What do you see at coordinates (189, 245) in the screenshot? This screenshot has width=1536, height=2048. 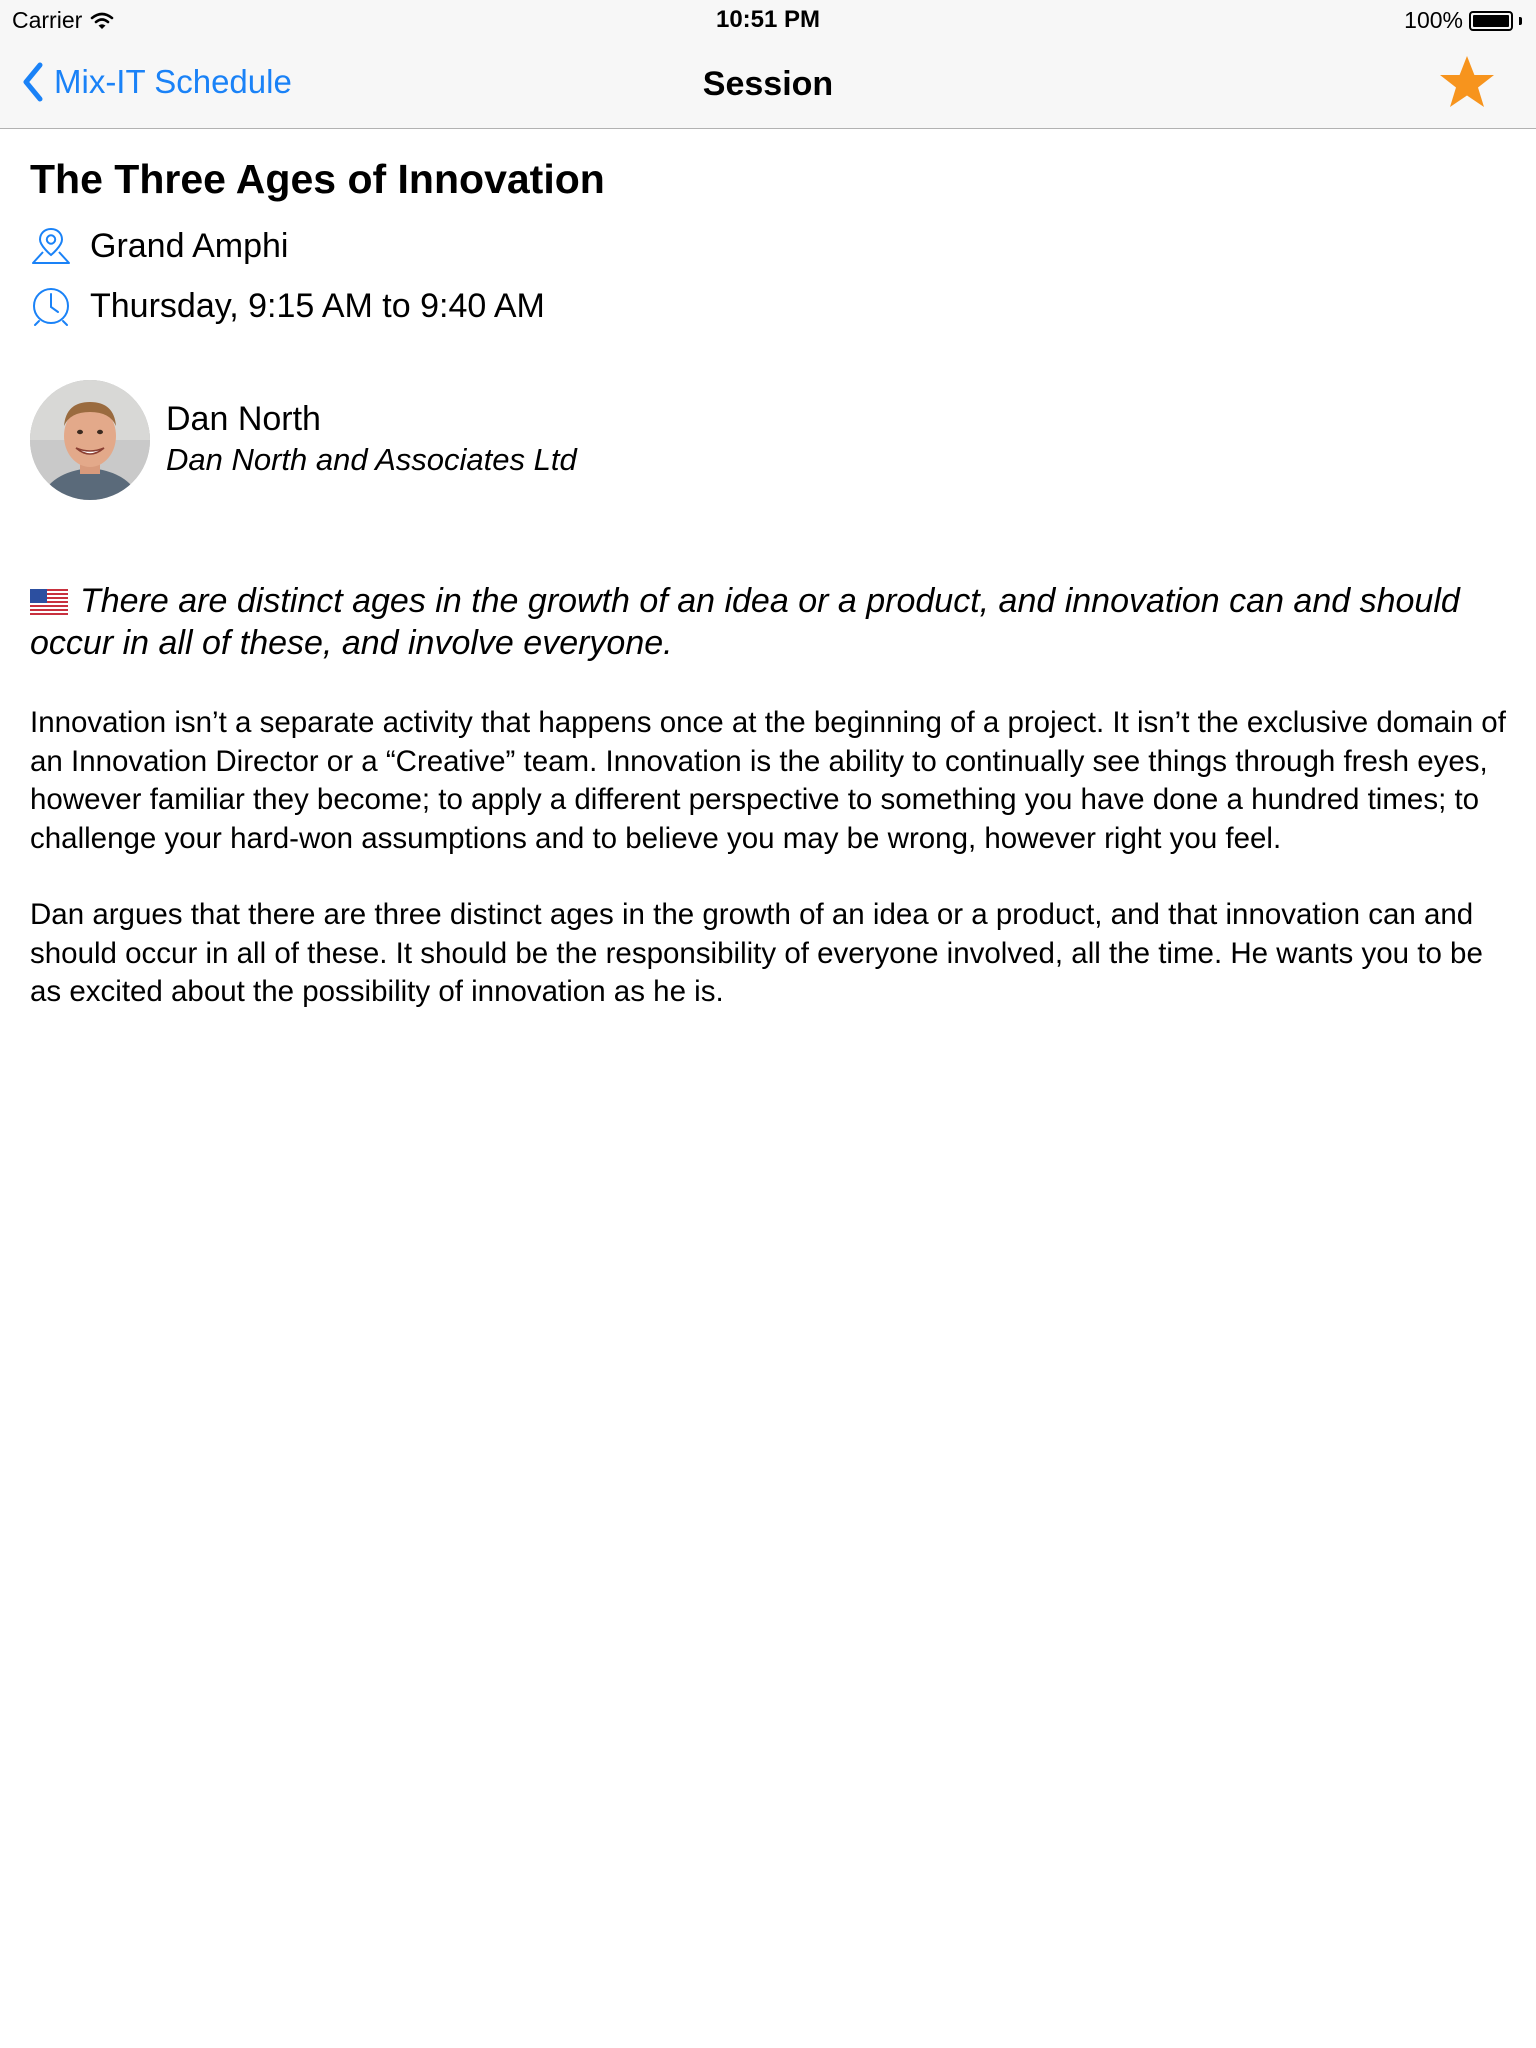 I see `room-name: Grand Amphi` at bounding box center [189, 245].